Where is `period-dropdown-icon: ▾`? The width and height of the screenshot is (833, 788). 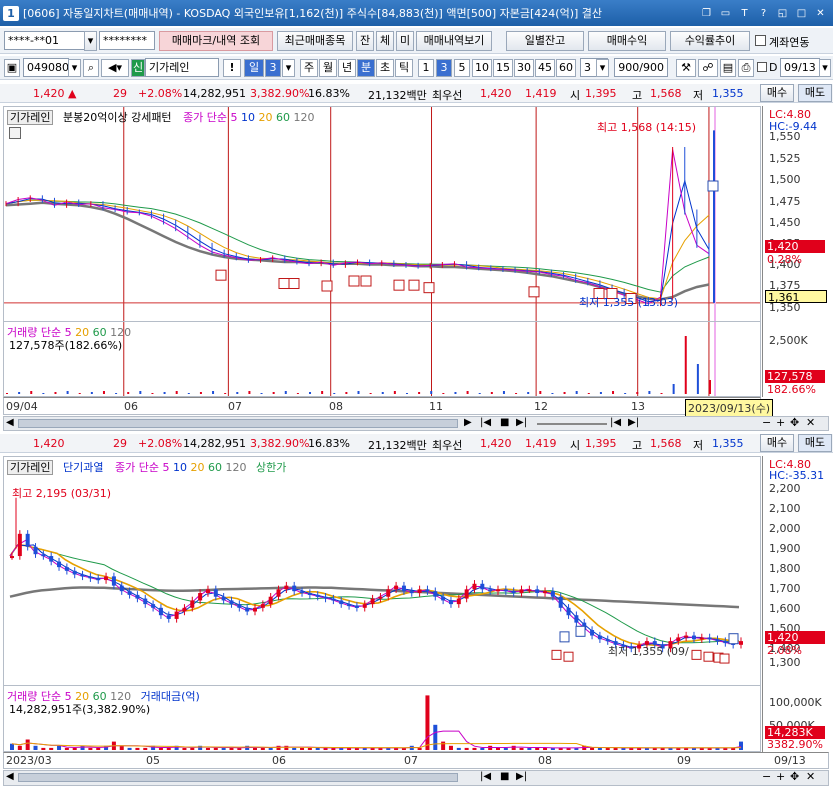
period-dropdown-icon: ▾ is located at coordinates (288, 68).